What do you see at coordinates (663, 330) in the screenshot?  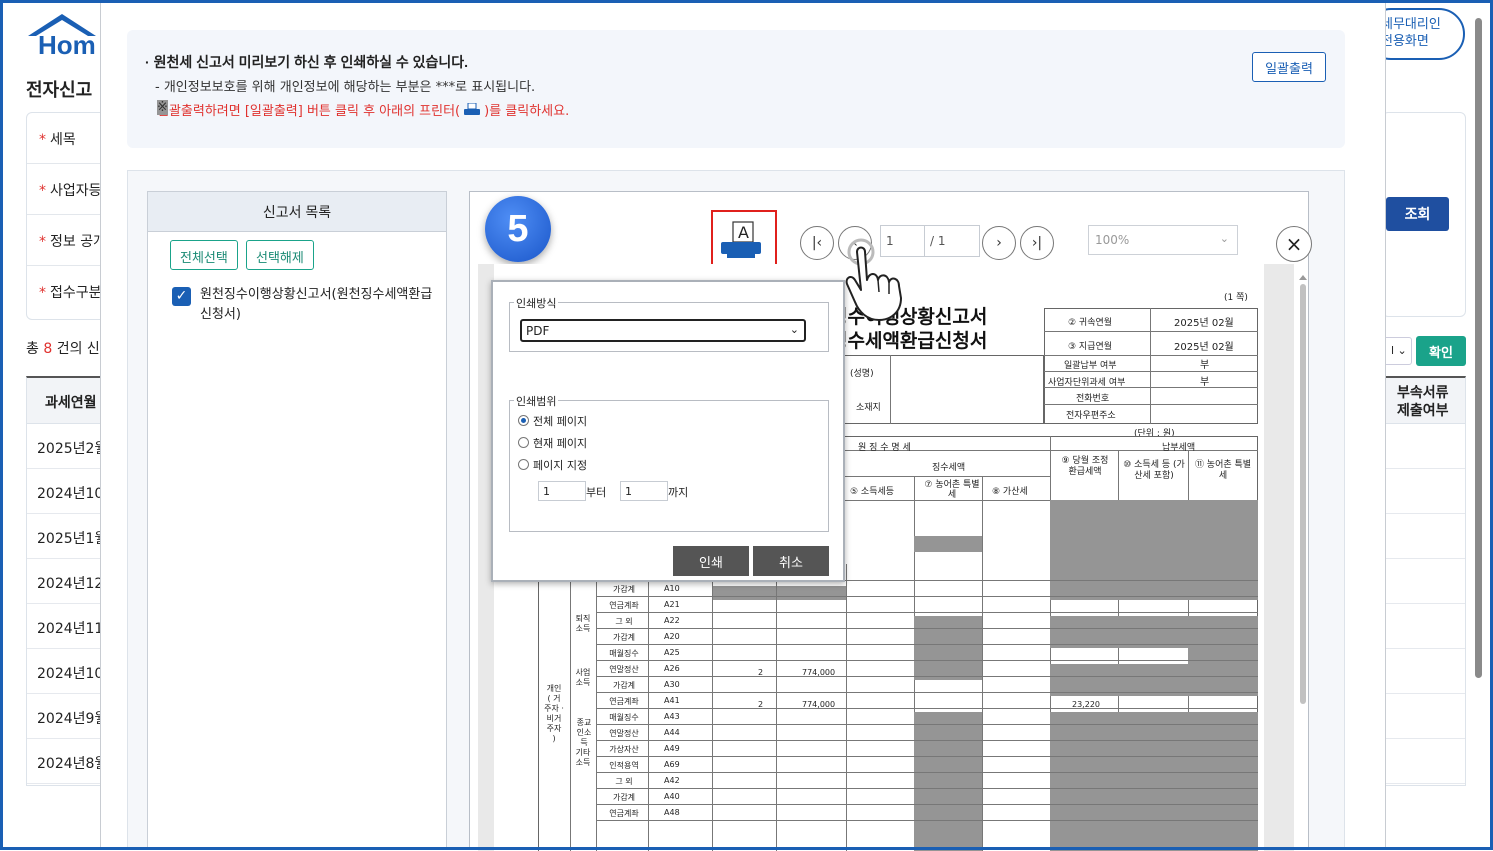 I see `print-method-select: PDF ⌄` at bounding box center [663, 330].